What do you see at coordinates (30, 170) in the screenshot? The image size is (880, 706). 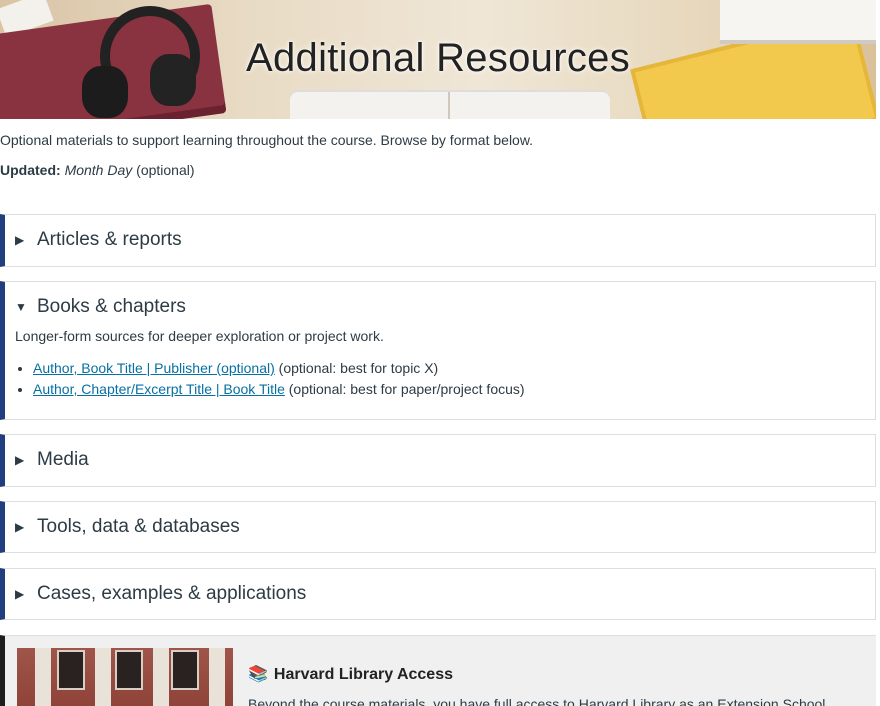 I see `updated-label: Updated:` at bounding box center [30, 170].